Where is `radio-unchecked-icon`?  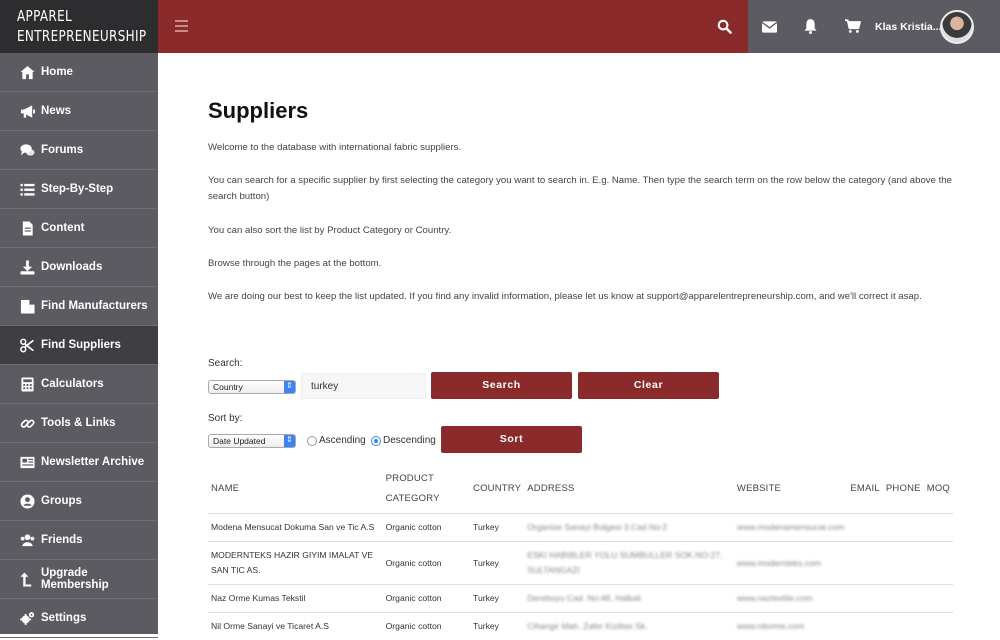 radio-unchecked-icon is located at coordinates (312, 441).